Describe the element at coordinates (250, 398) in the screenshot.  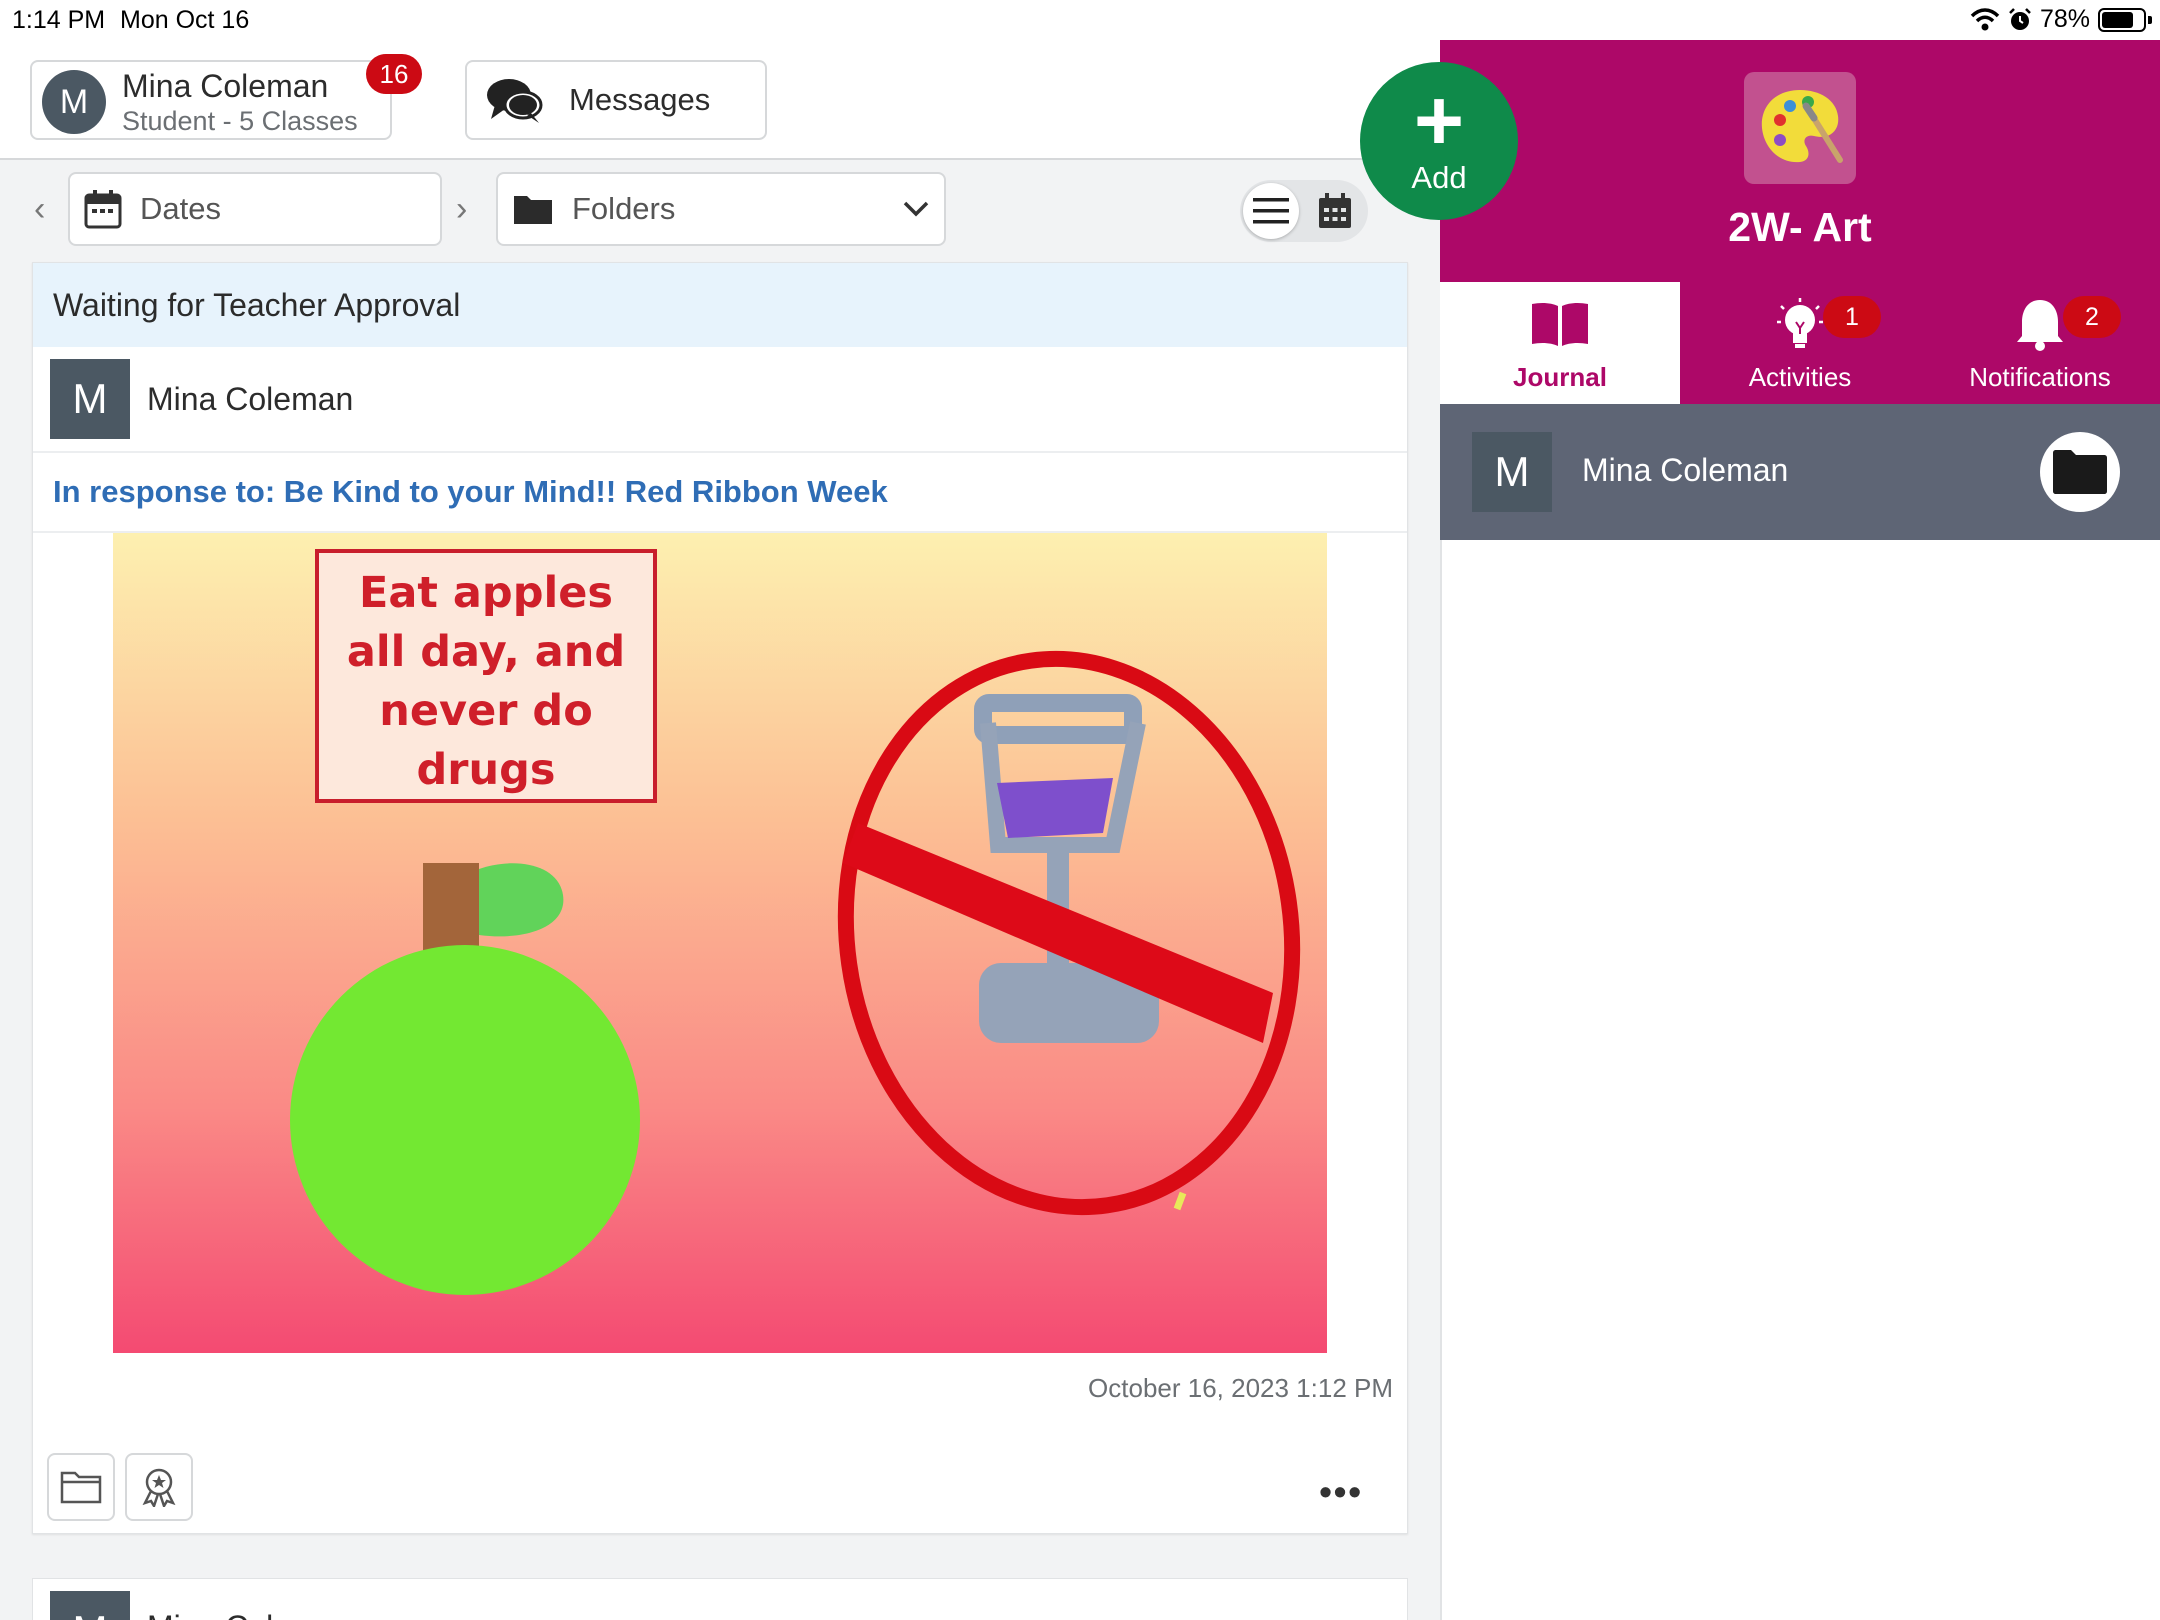
I see `post-author-name: Mina Coleman` at that location.